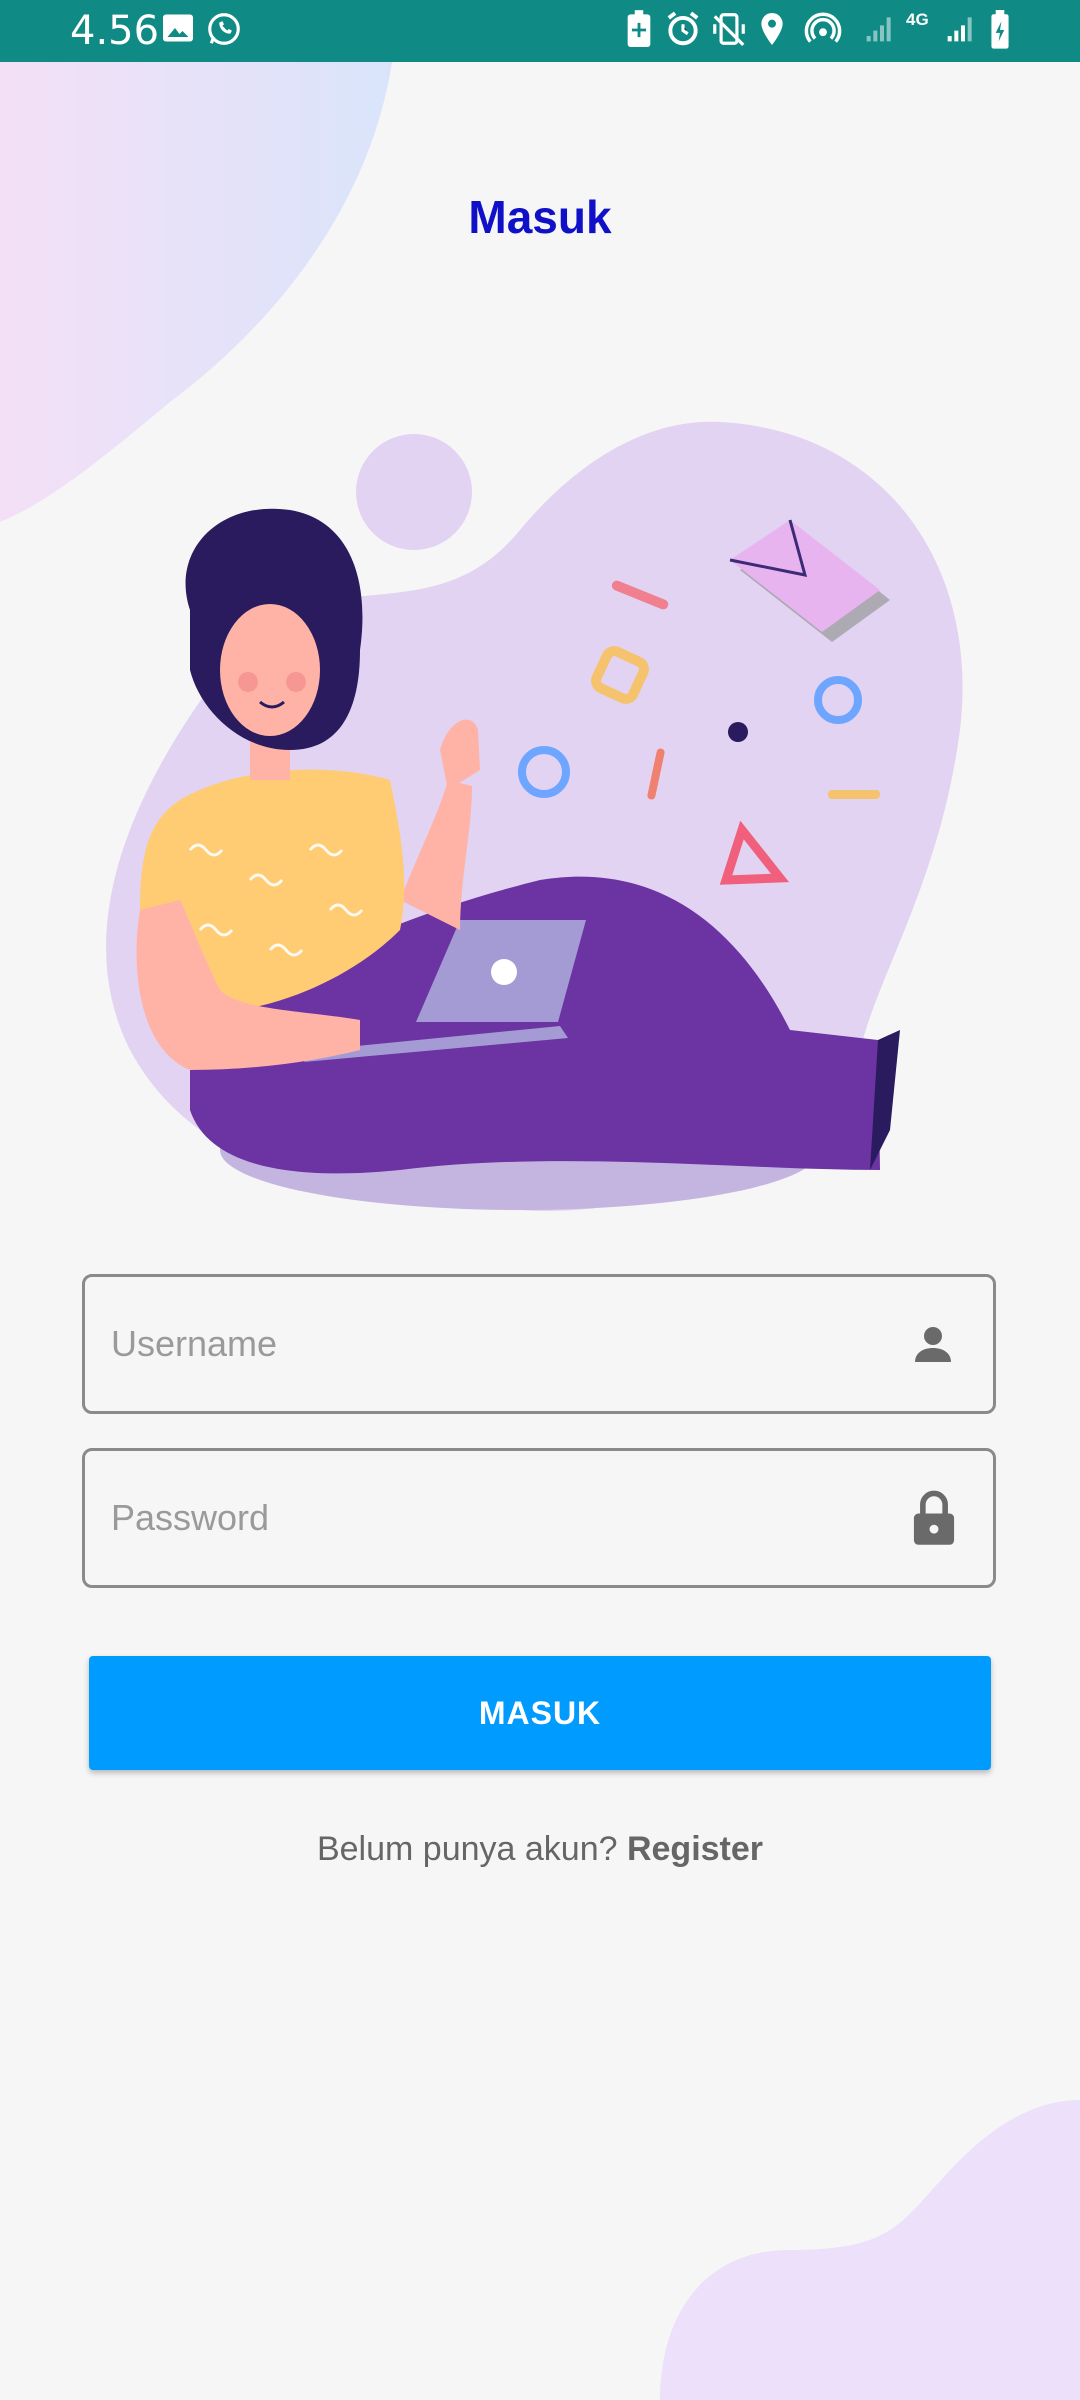 Image resolution: width=1080 pixels, height=2400 pixels. What do you see at coordinates (501, 1344) in the screenshot?
I see `username-input` at bounding box center [501, 1344].